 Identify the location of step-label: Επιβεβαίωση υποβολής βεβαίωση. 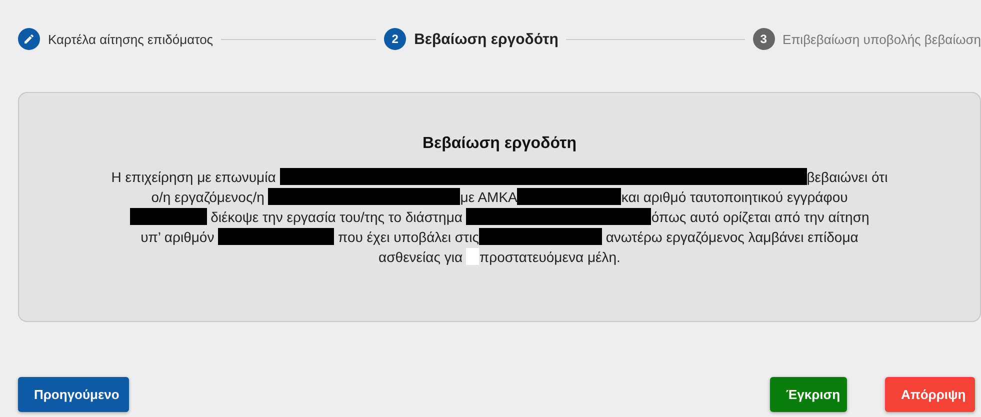
(881, 39).